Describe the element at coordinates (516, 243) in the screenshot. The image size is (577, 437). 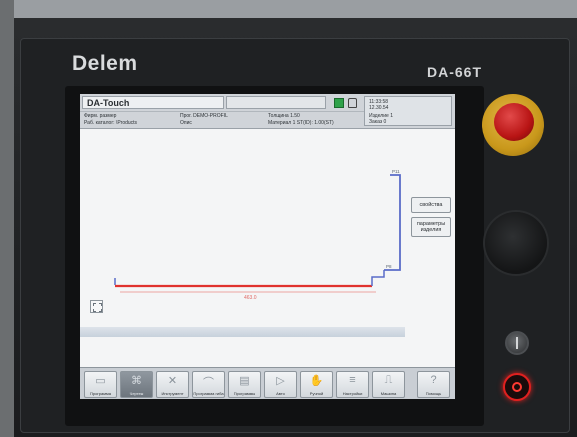
I see `rotary-knob` at that location.